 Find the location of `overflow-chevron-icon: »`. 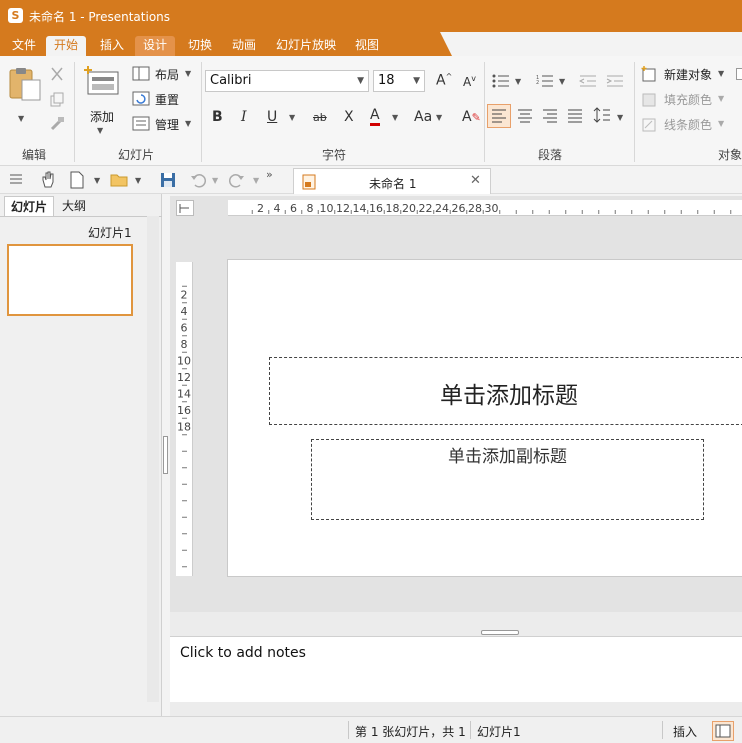

overflow-chevron-icon: » is located at coordinates (269, 174).